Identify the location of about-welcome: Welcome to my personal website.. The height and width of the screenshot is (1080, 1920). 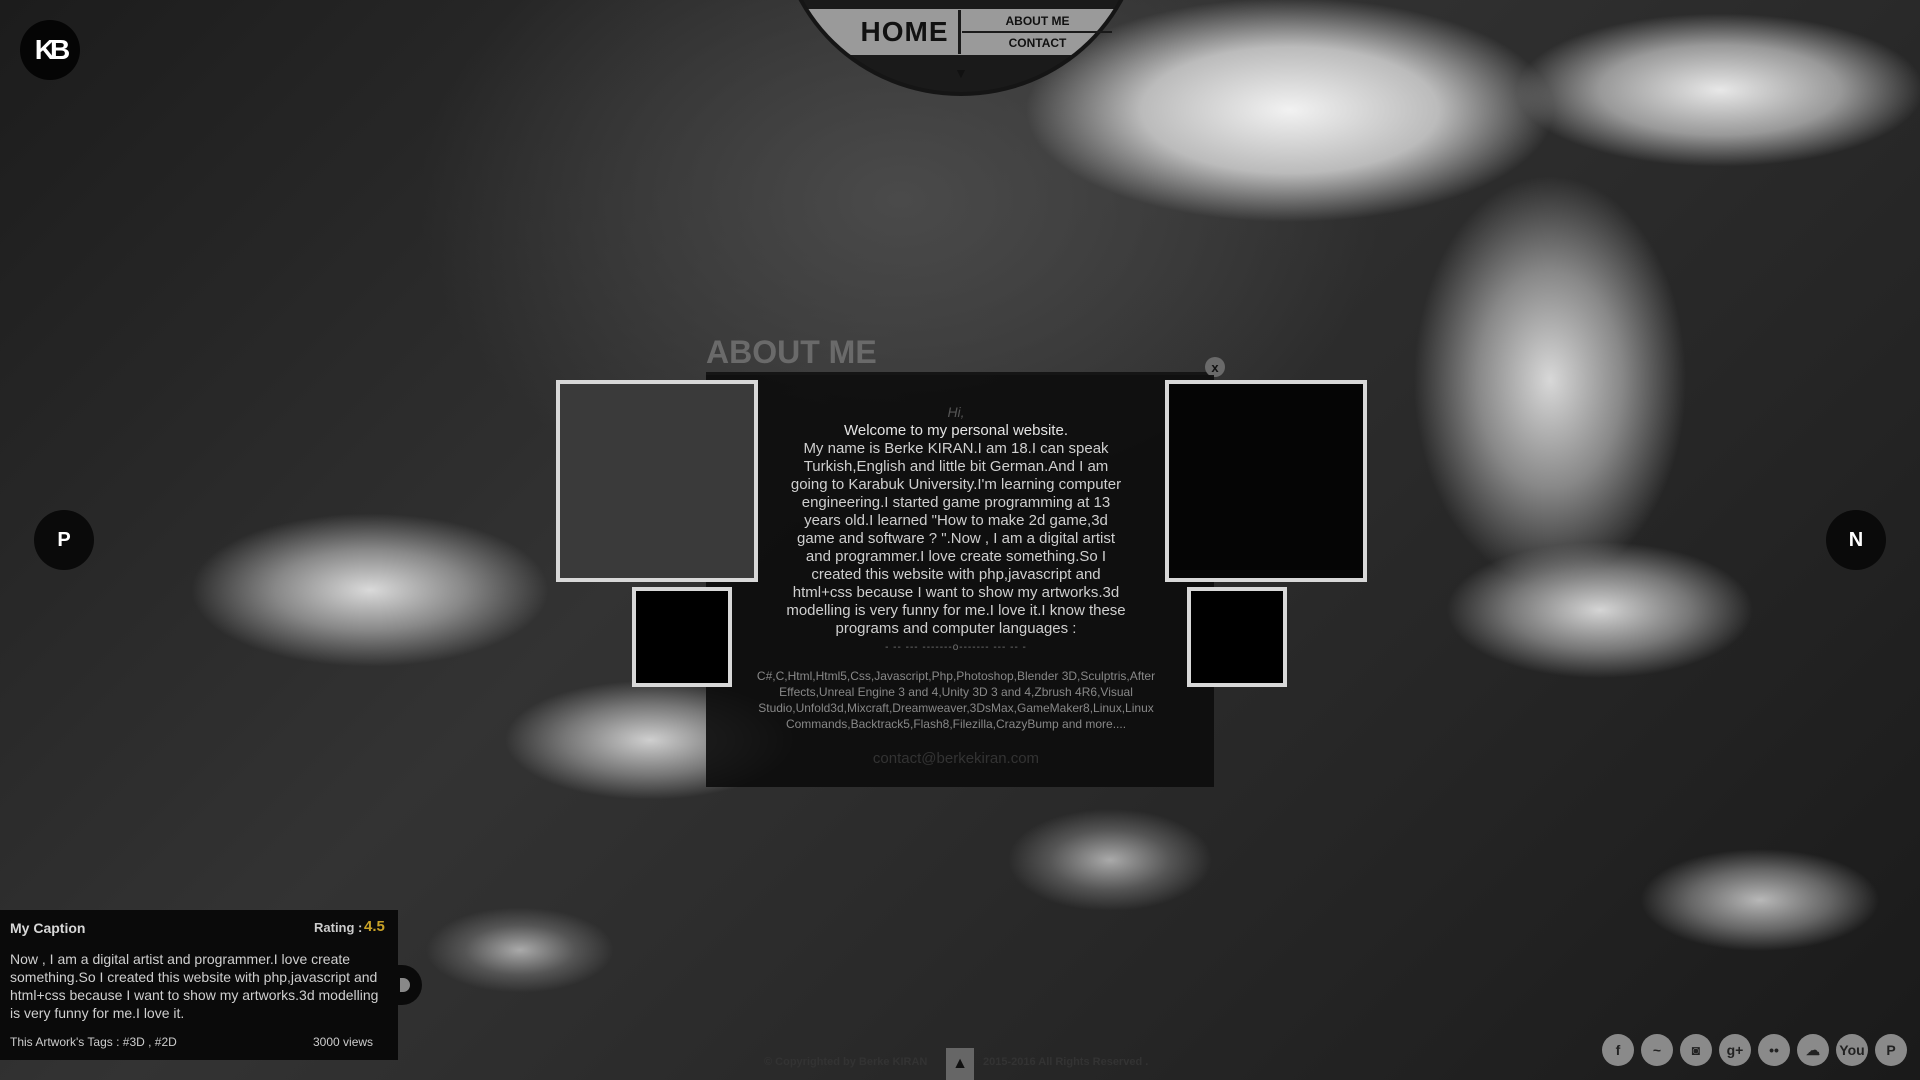
(956, 430).